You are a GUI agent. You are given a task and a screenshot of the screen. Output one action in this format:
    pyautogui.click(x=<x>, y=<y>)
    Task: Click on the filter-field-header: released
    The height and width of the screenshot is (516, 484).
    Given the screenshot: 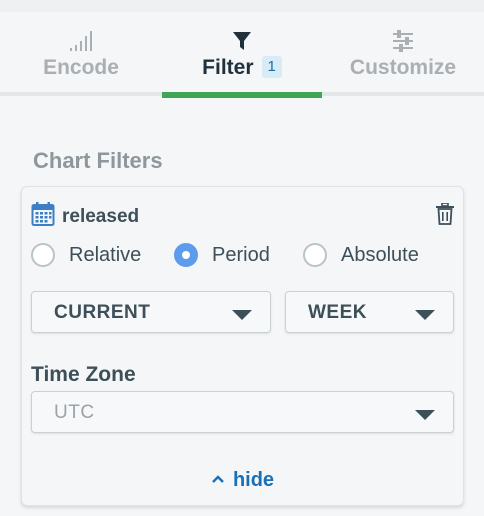 What is the action you would take?
    pyautogui.click(x=85, y=216)
    